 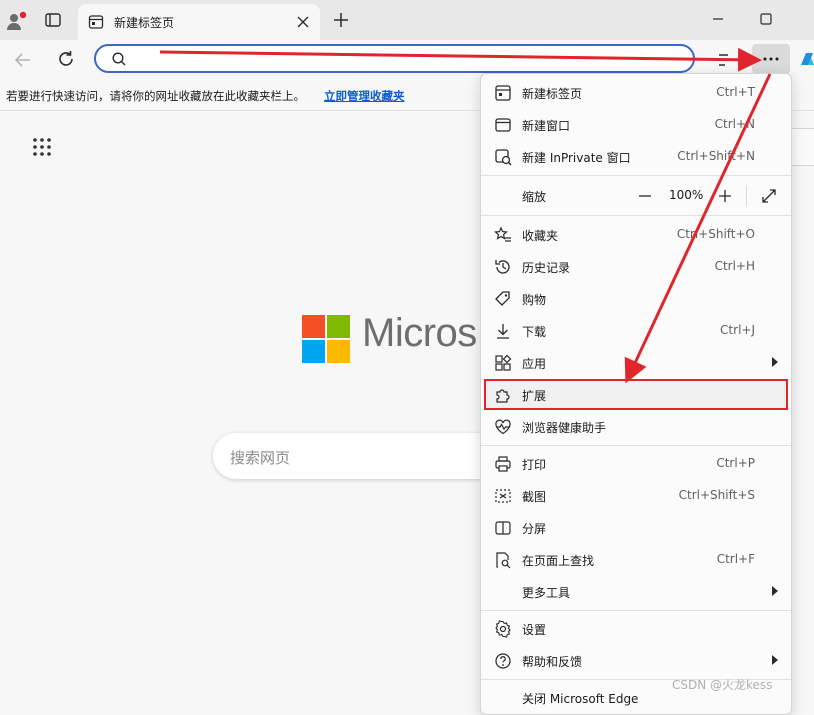 I want to click on gear-icon, so click(x=503, y=629).